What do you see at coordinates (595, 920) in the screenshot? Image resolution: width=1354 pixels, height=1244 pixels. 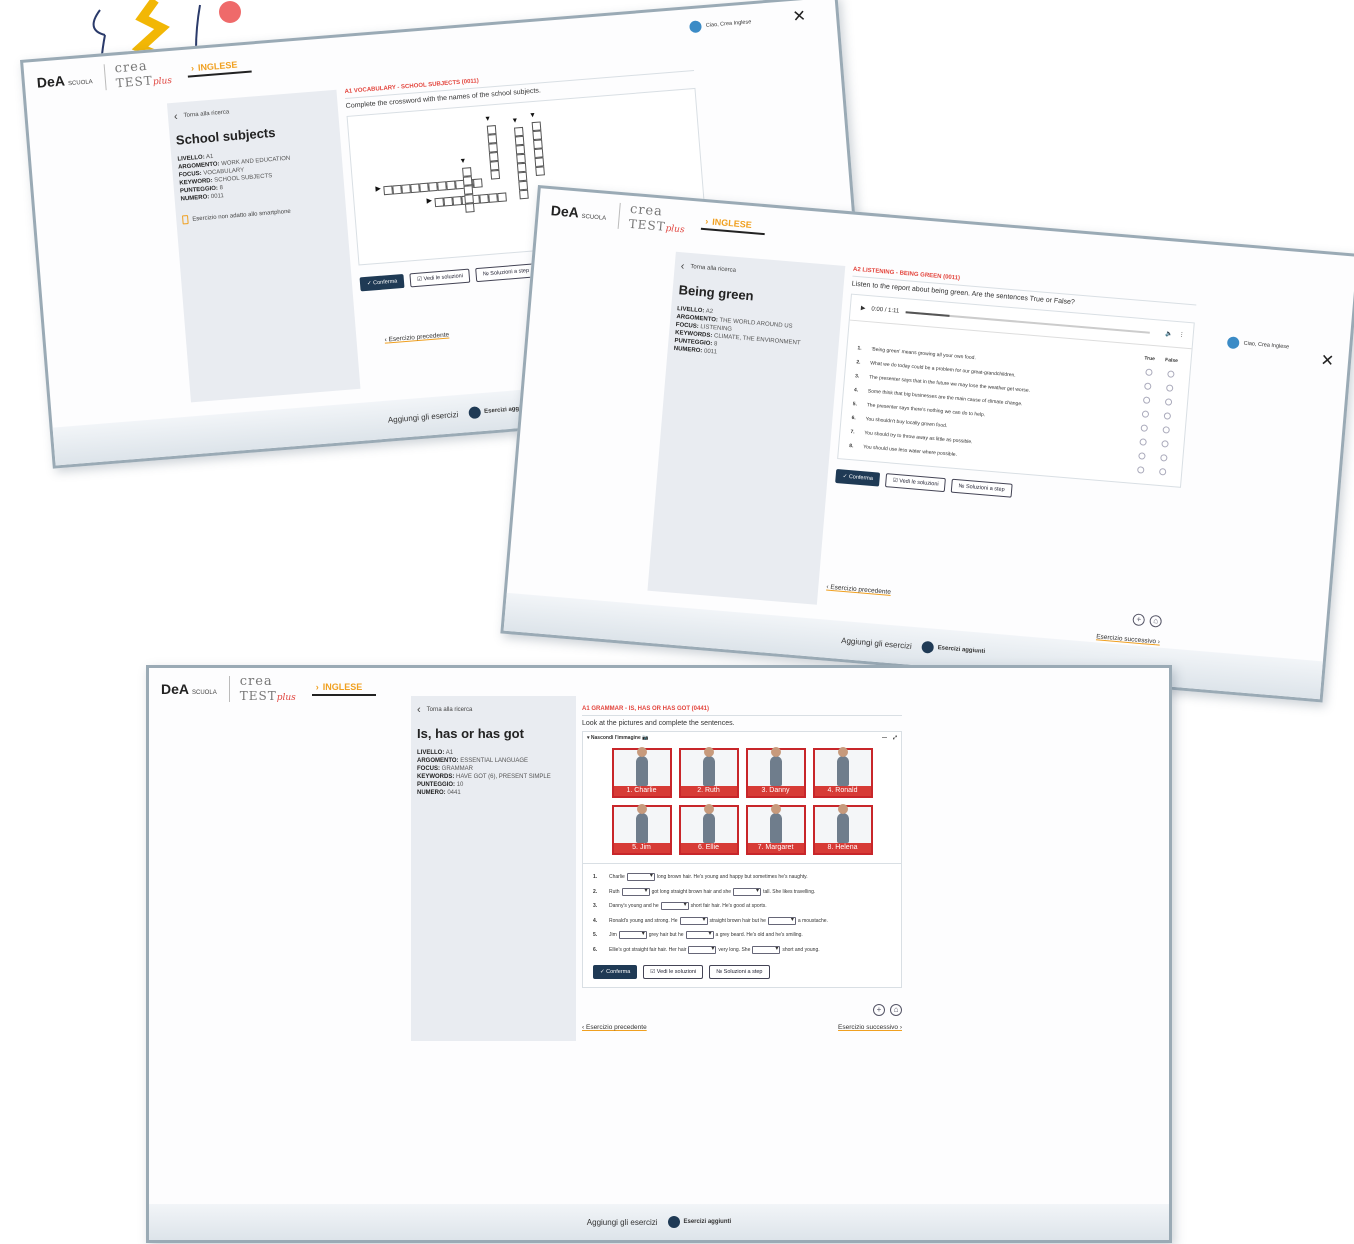 I see `sentence-number: 4.` at bounding box center [595, 920].